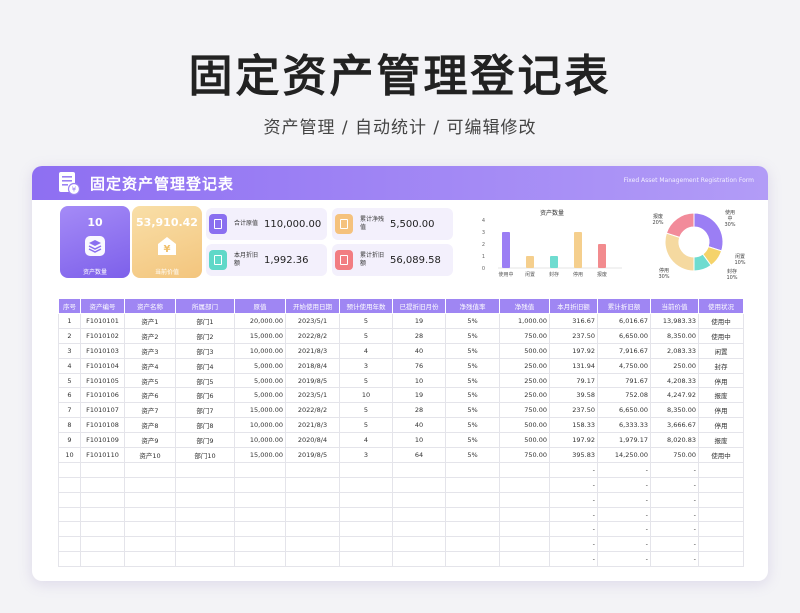 The height and width of the screenshot is (613, 800). I want to click on table-cell: F1010109, so click(102, 440).